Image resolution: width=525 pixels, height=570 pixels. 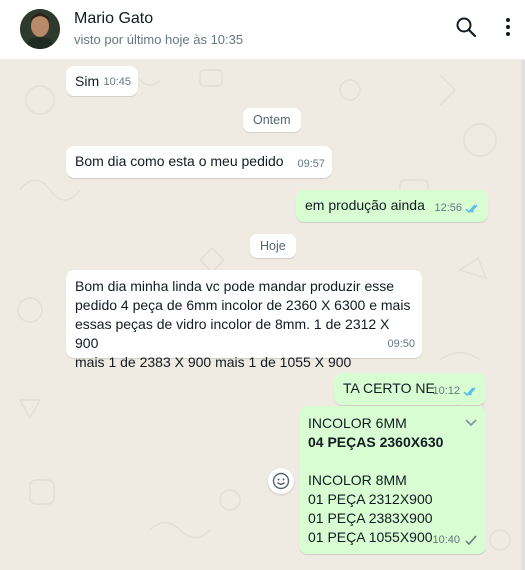 I want to click on avatar, so click(x=40, y=29).